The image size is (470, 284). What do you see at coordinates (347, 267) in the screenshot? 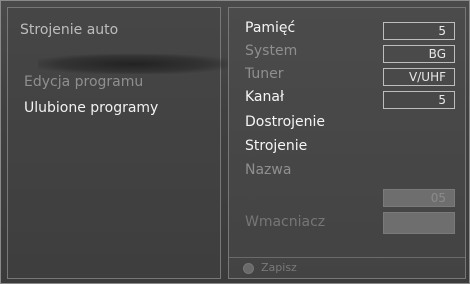
I see `footer-bar: Zapisz` at bounding box center [347, 267].